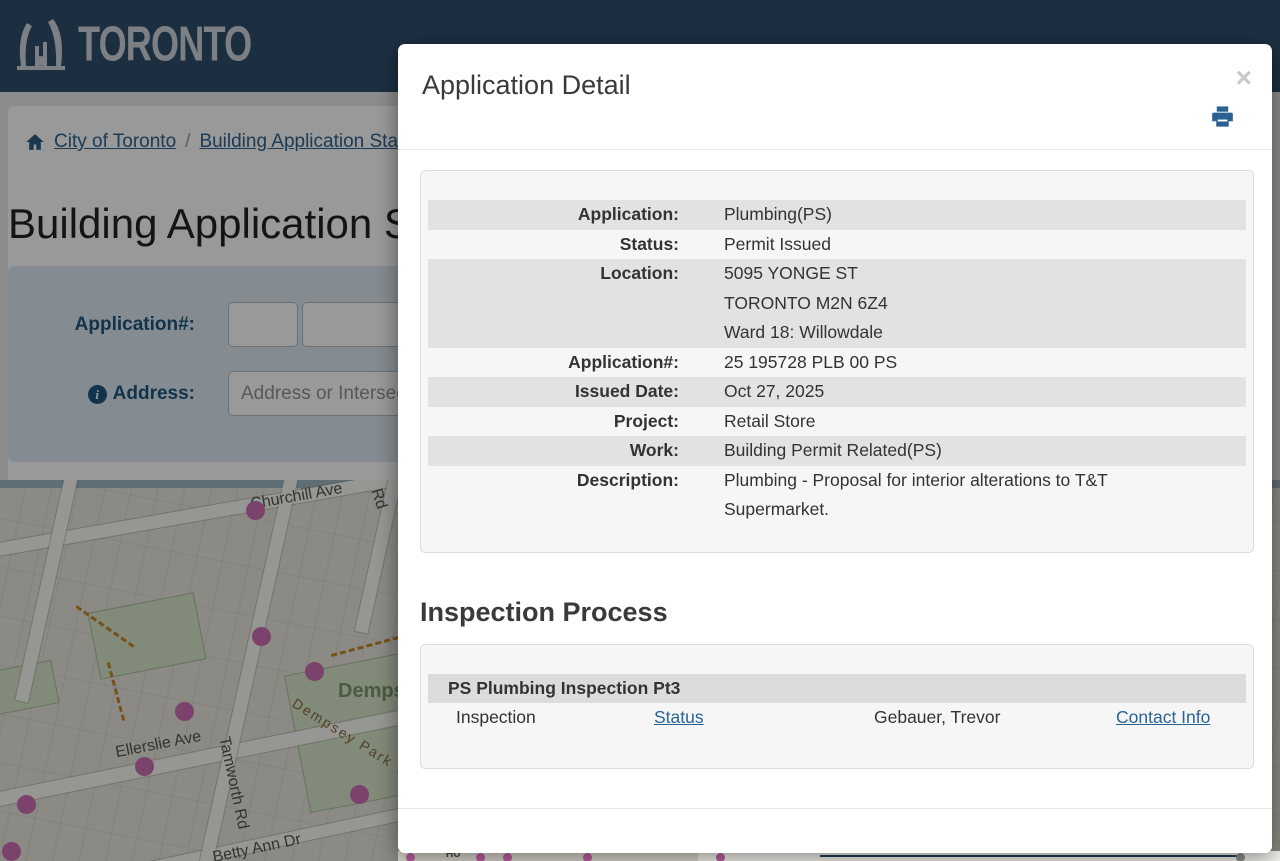 This screenshot has width=1280, height=861. Describe the element at coordinates (628, 214) in the screenshot. I see `detail-label: Application:` at that location.